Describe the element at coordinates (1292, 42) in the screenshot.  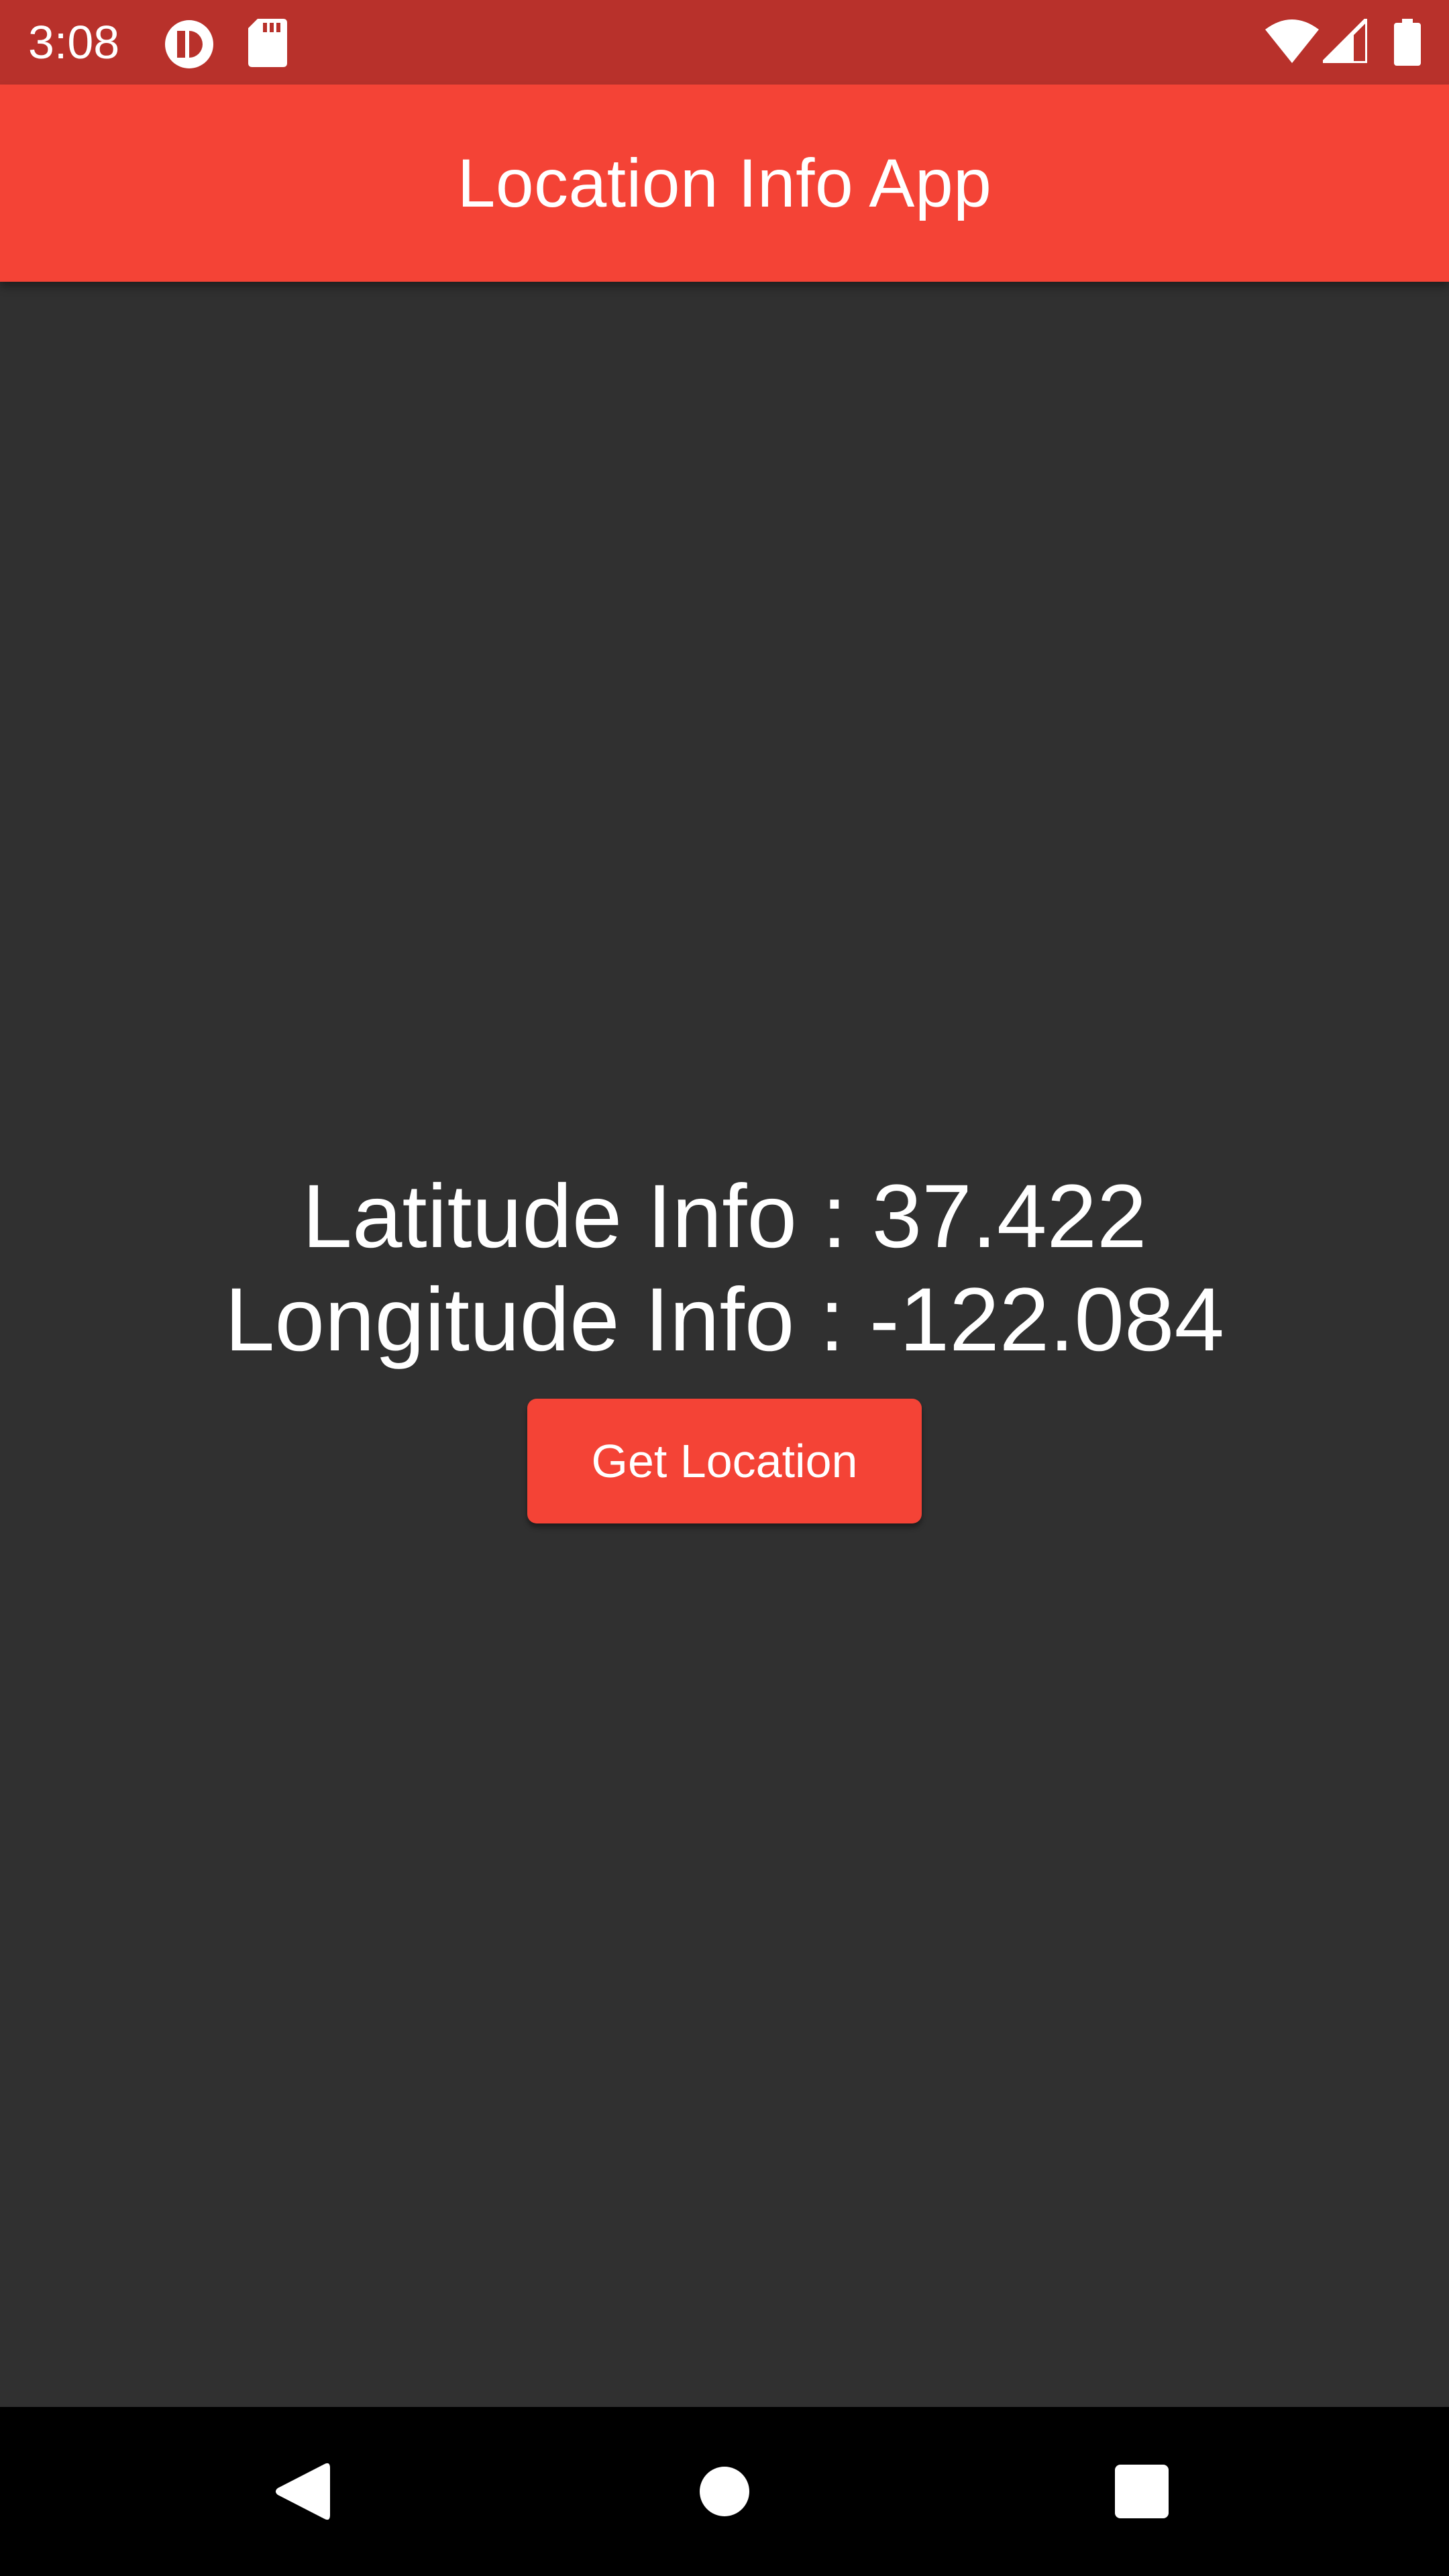
I see `wifi-icon` at that location.